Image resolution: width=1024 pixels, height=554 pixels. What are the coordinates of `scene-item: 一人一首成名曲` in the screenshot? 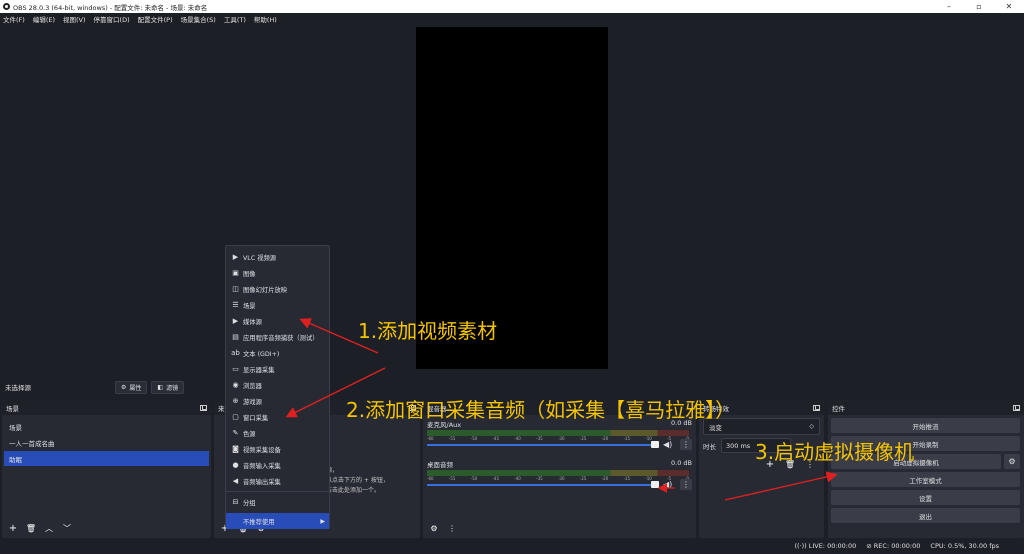 It's located at (106, 442).